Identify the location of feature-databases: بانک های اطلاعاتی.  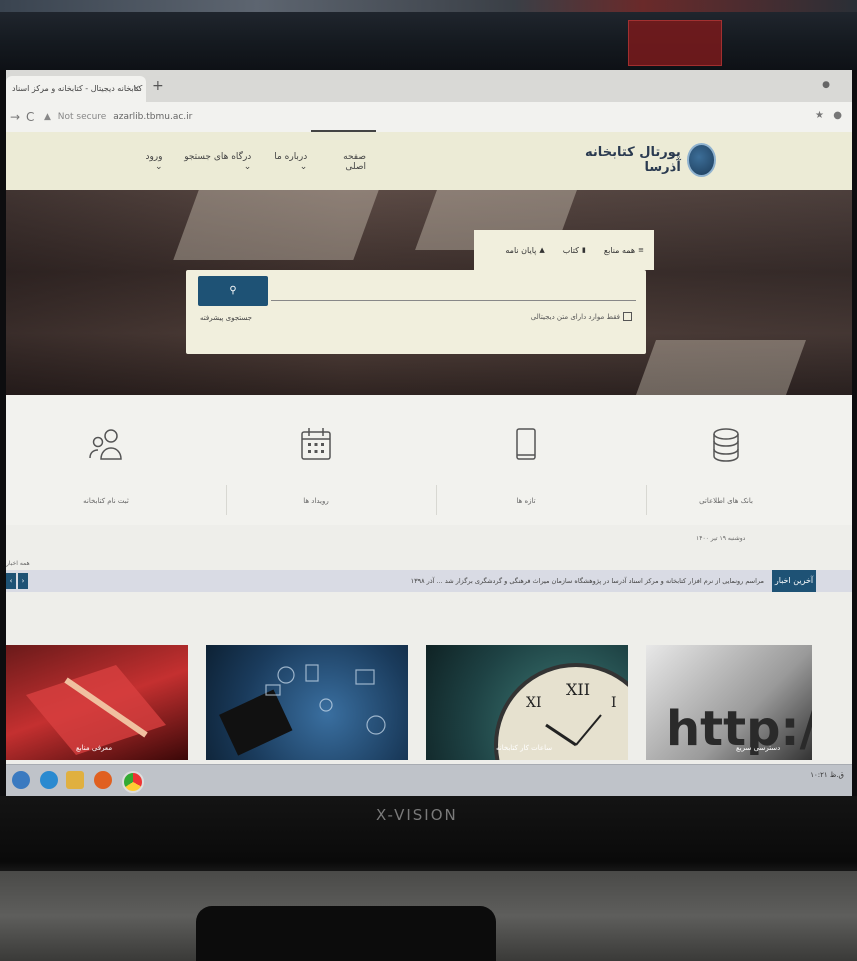
(726, 465).